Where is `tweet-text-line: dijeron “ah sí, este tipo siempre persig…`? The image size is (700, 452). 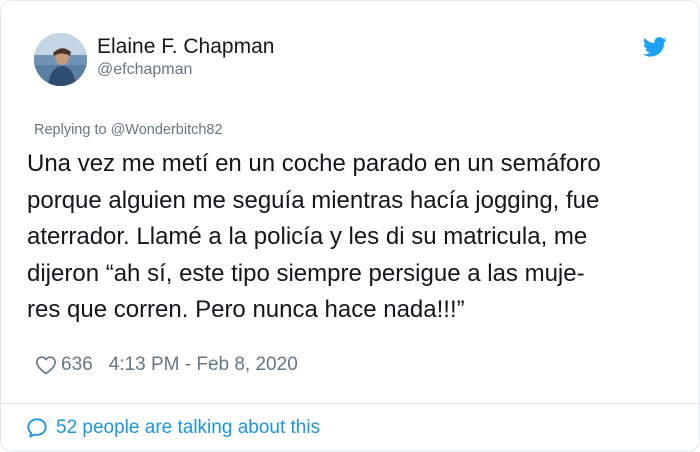 tweet-text-line: dijeron “ah sí, este tipo siempre persig… is located at coordinates (306, 273).